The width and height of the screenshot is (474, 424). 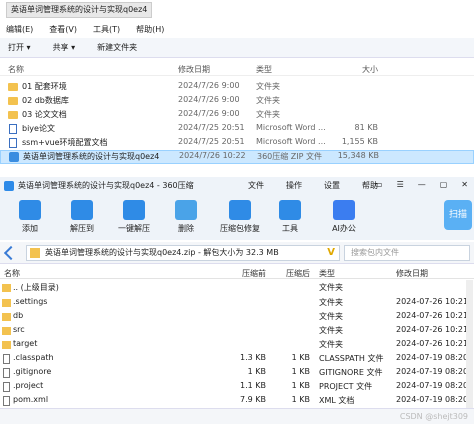 I want to click on watermark: CSDN @shejt309, so click(x=433, y=416).